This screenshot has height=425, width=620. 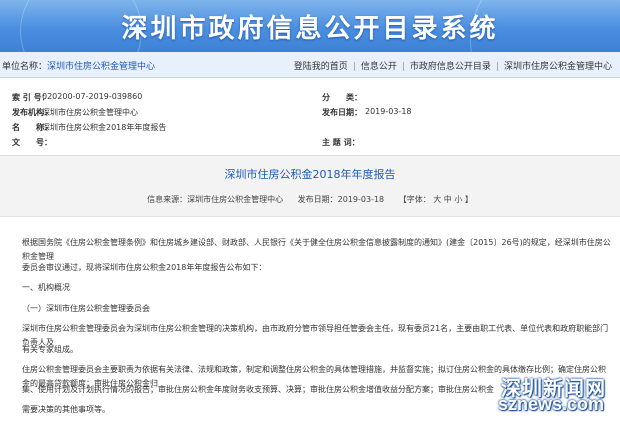 What do you see at coordinates (388, 111) in the screenshot?
I see `date-value: 2019-03-18` at bounding box center [388, 111].